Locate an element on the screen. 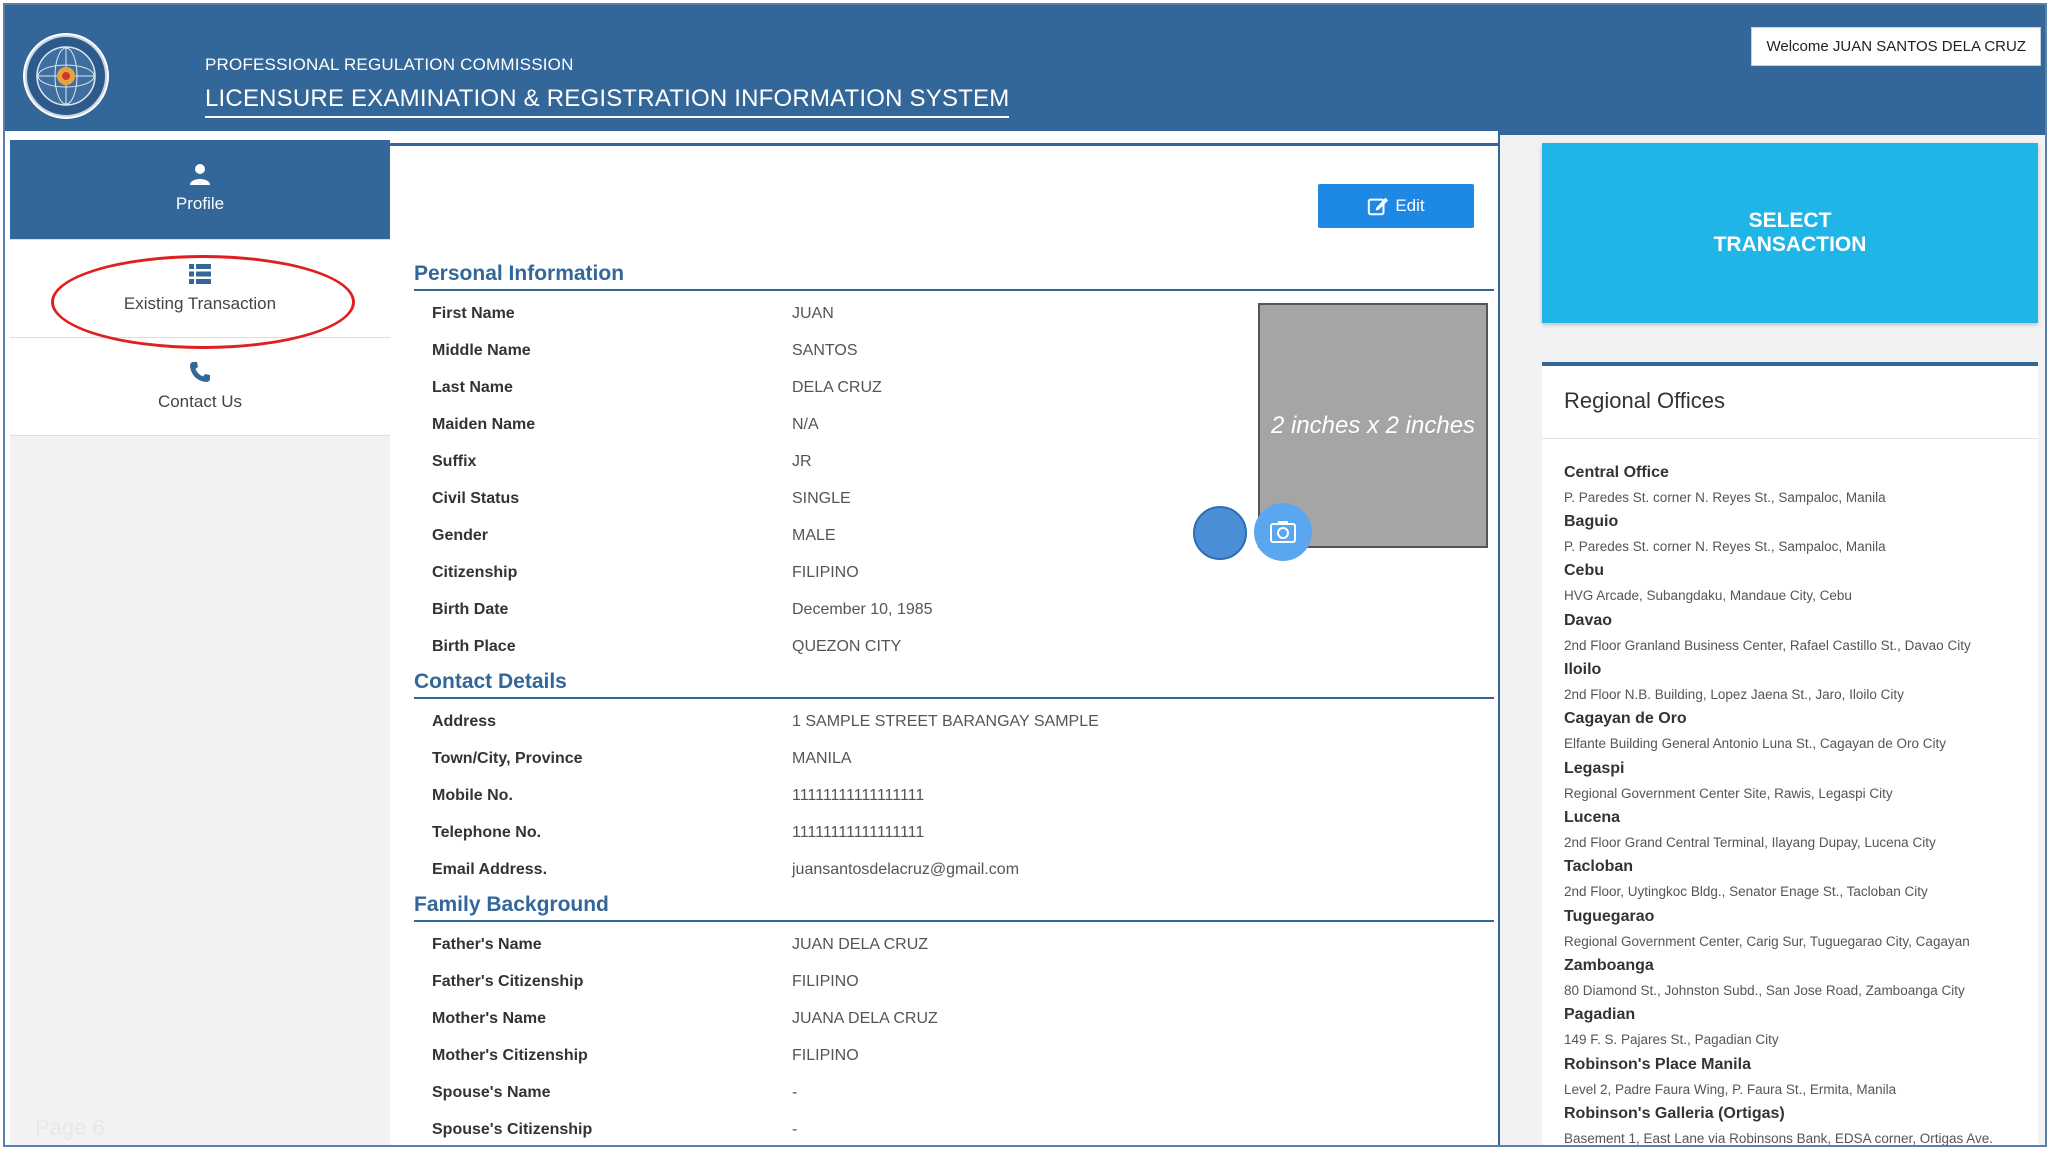  section-family-background: Family Background is located at coordinates (954, 907).